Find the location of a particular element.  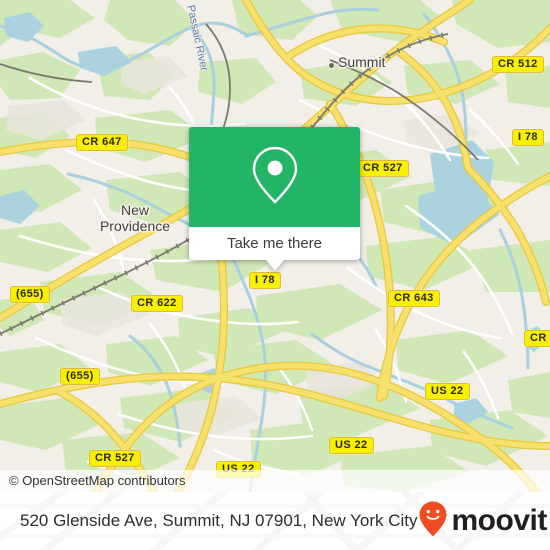

road-shield-655-w: (655) is located at coordinates (30, 294).